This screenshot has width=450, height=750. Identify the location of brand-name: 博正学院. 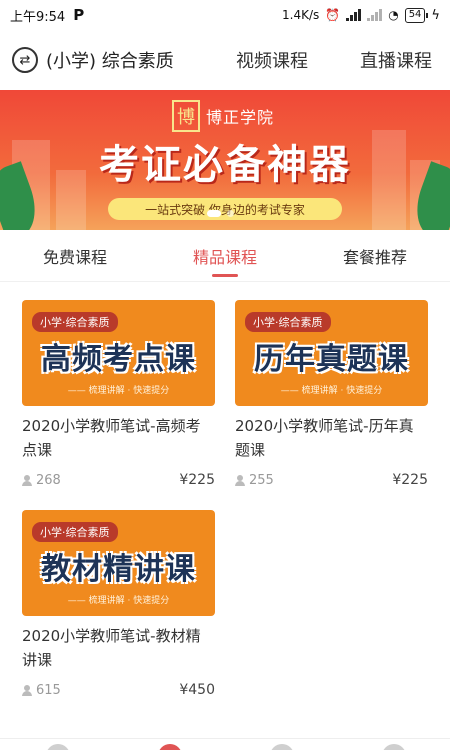
(240, 117).